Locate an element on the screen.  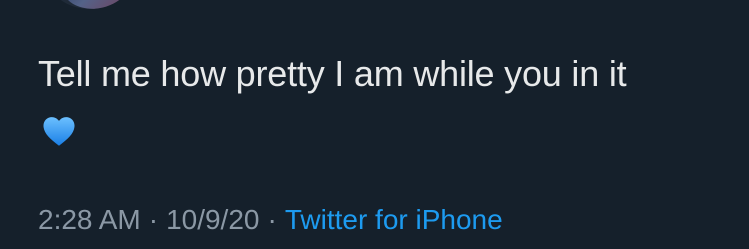
tweet-source-link: Twitter for iPhone is located at coordinates (394, 219).